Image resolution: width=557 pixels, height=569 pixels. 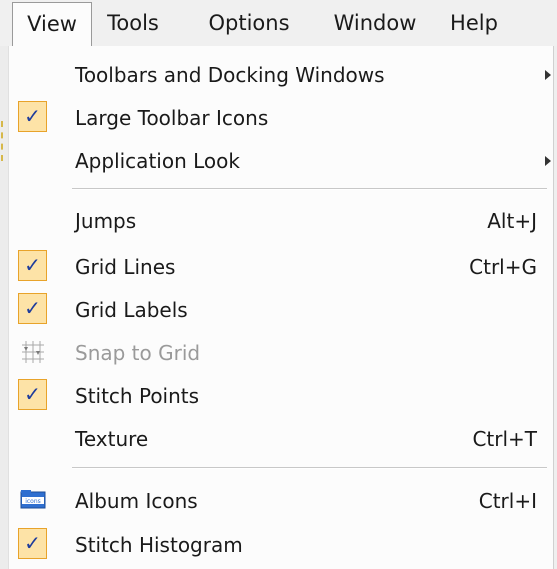 I want to click on menu-window: Window, so click(x=375, y=23).